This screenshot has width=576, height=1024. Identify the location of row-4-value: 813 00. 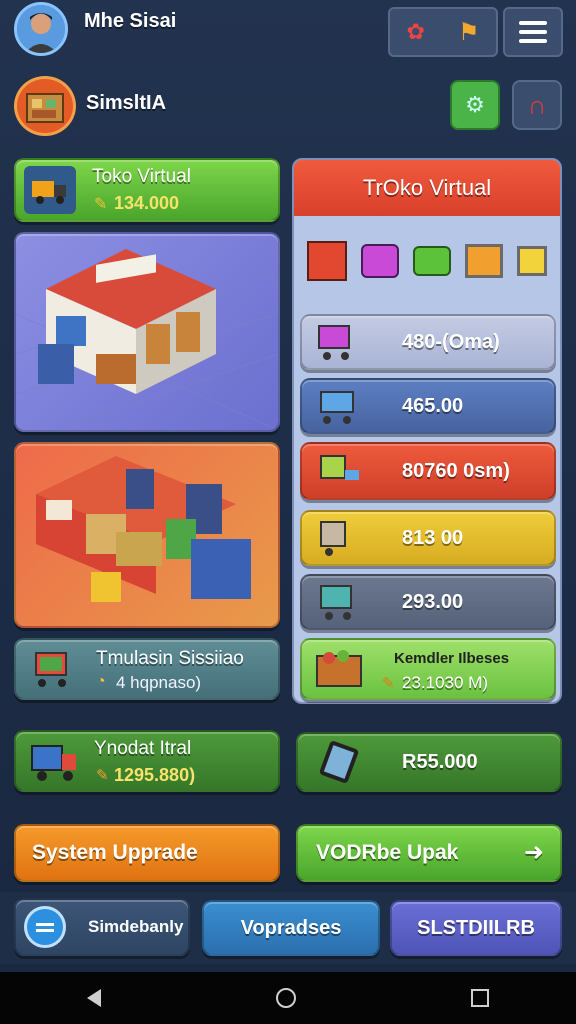
(433, 537).